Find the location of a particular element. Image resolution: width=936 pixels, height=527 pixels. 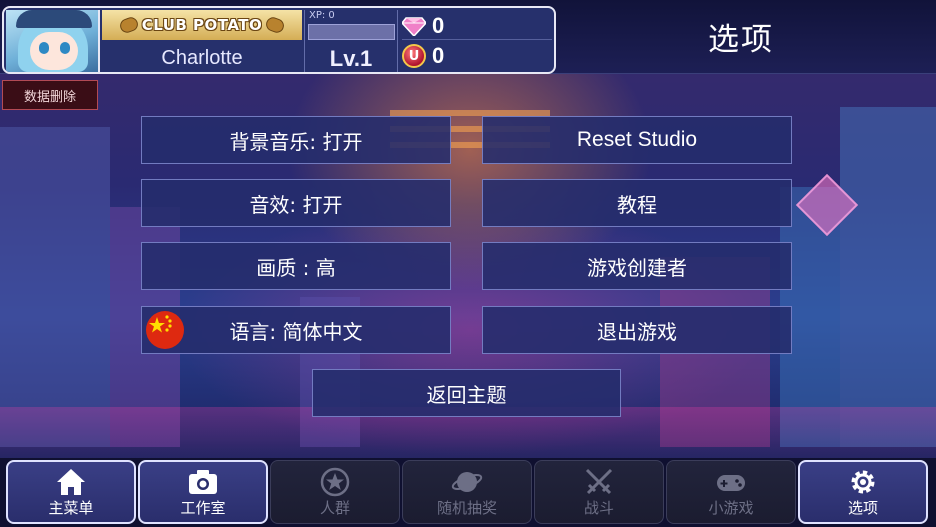

reset-studio-button: Reset Studio is located at coordinates (637, 140).